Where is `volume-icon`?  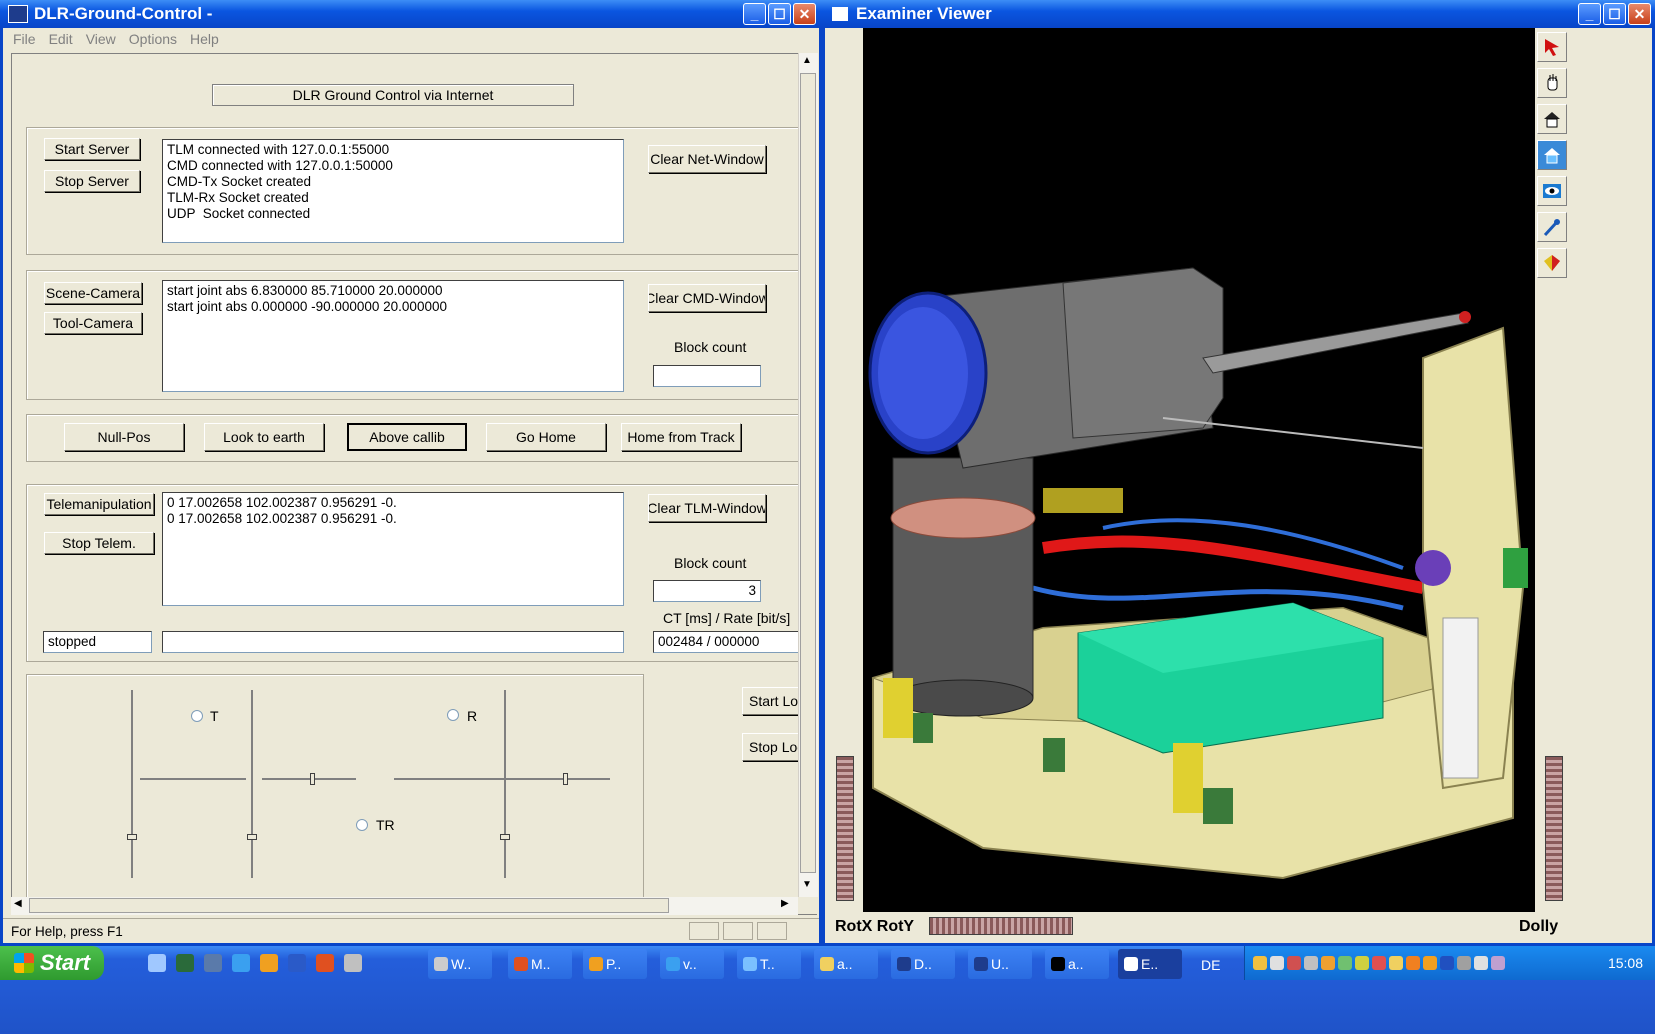 volume-icon is located at coordinates (1481, 963).